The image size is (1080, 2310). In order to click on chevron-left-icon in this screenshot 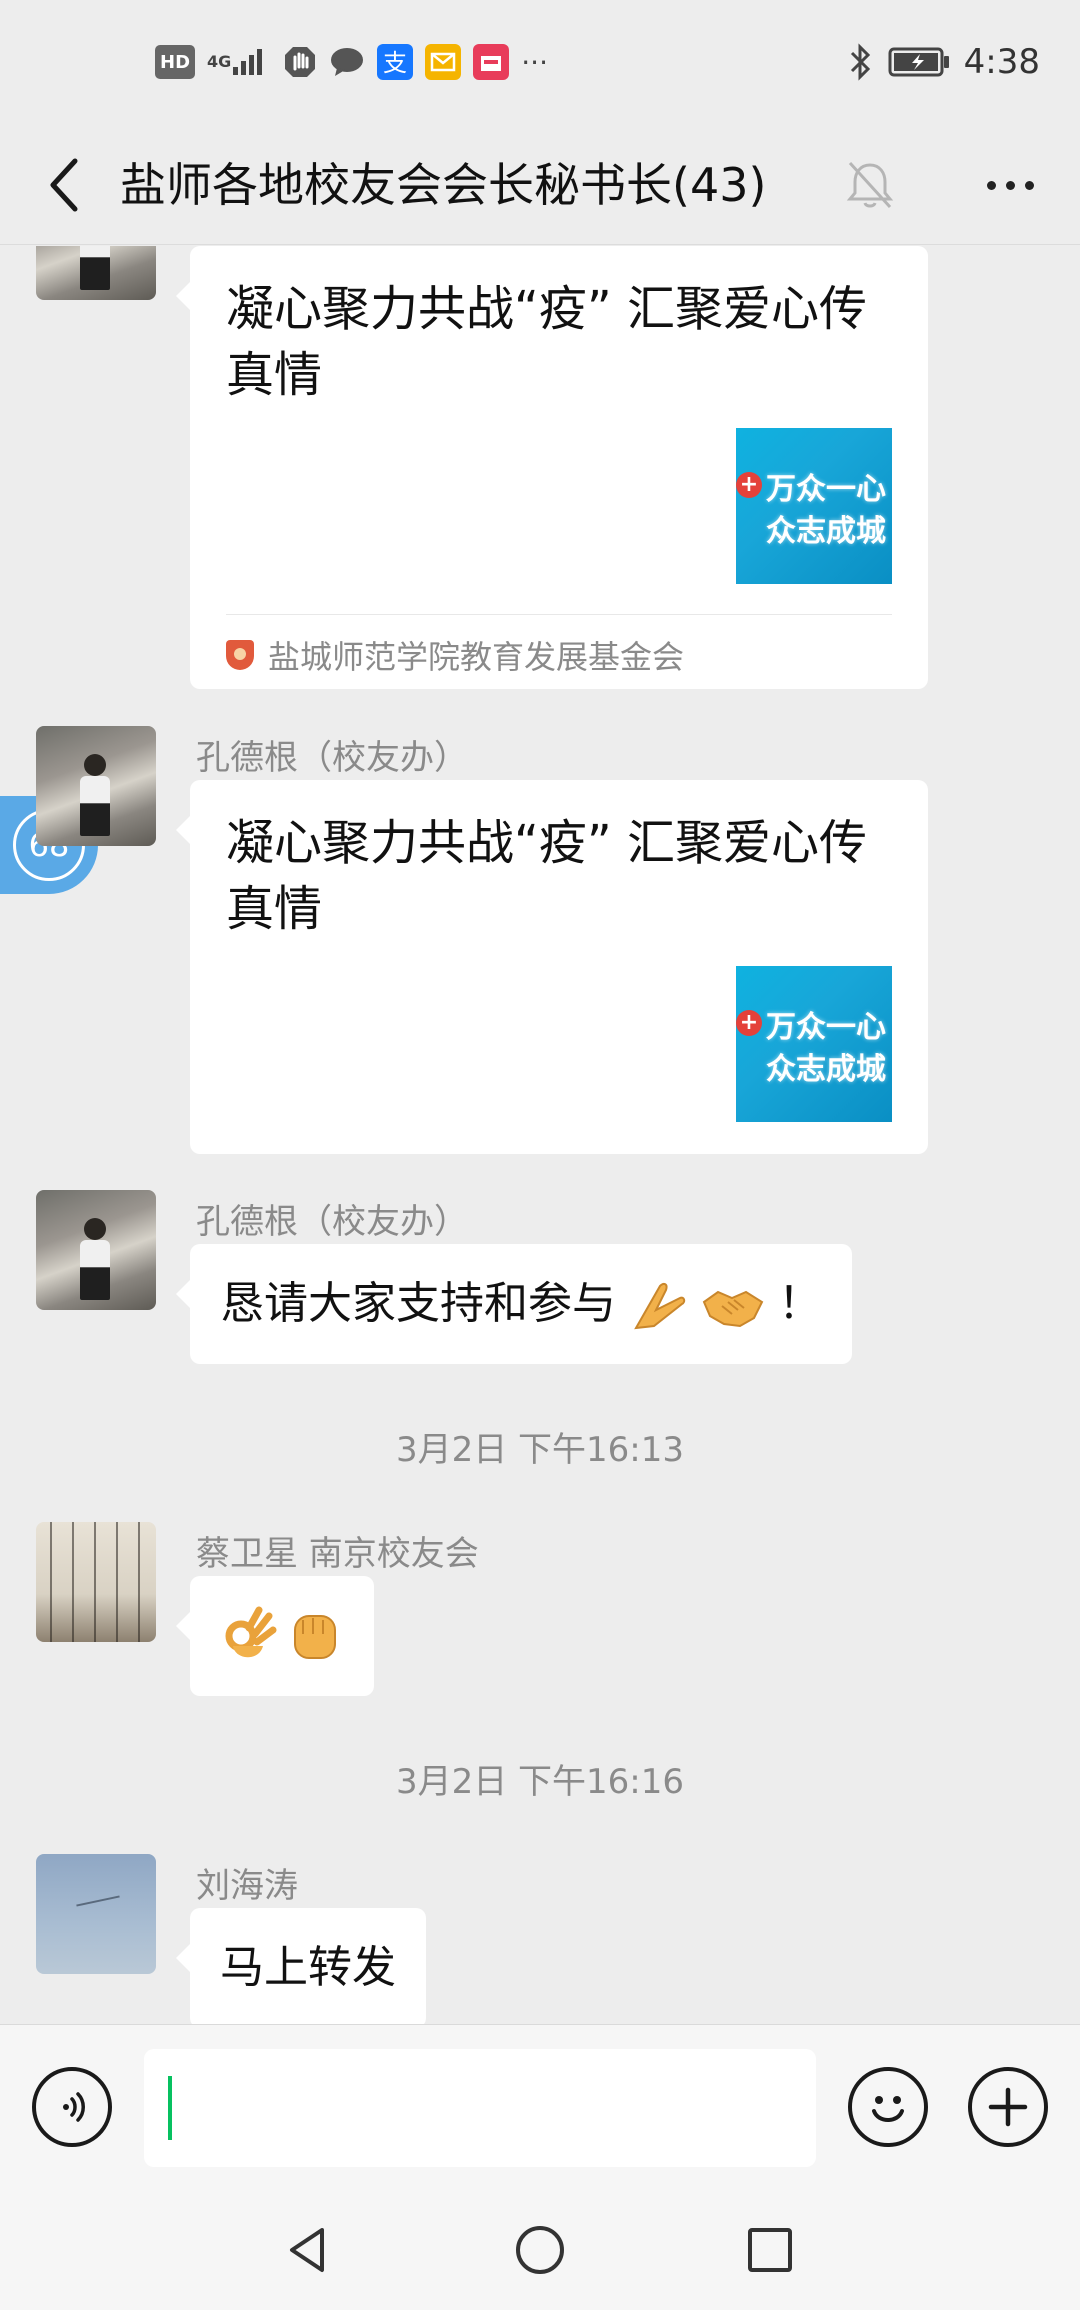, I will do `click(64, 185)`.